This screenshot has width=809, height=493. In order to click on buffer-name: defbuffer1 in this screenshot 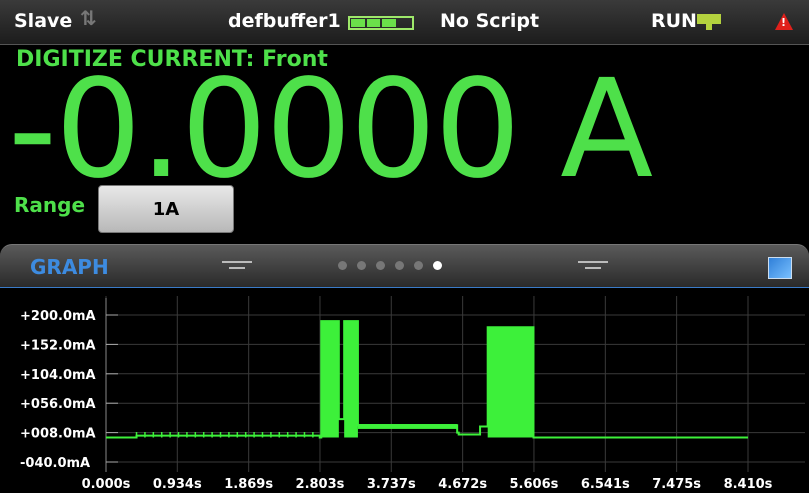, I will do `click(284, 21)`.